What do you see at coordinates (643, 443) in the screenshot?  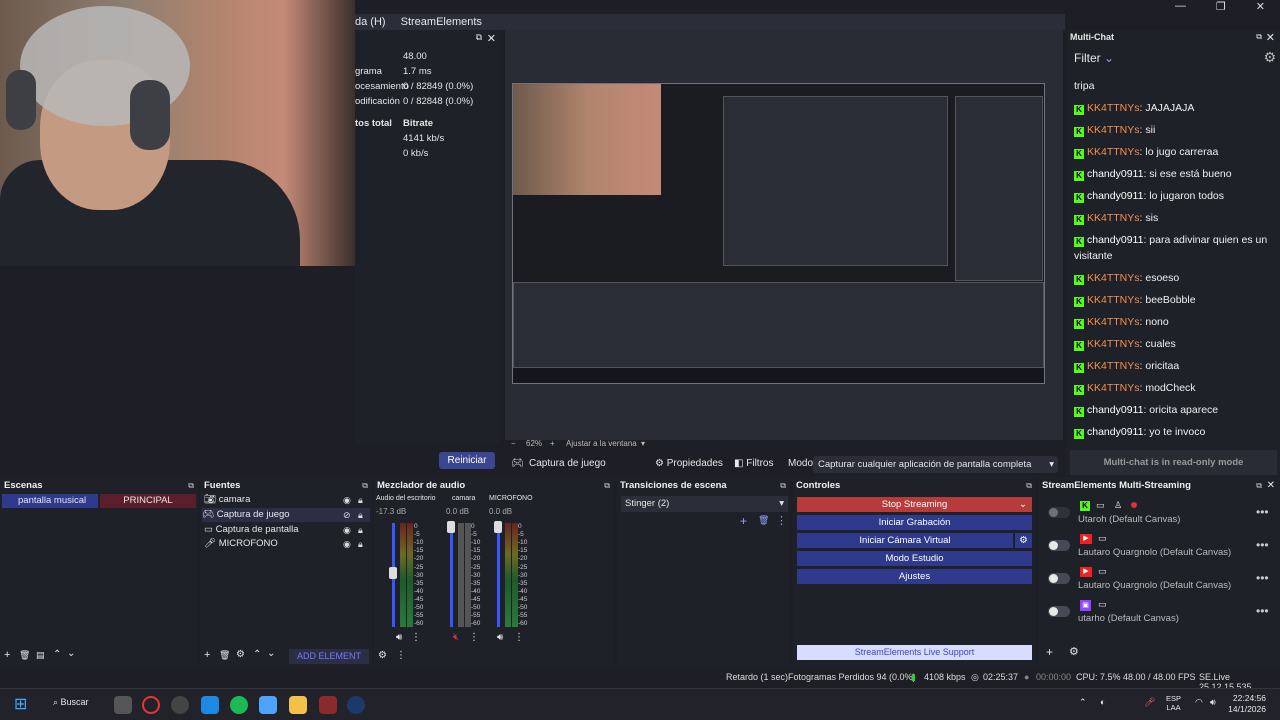 I see `chevron-down-icon: ▾` at bounding box center [643, 443].